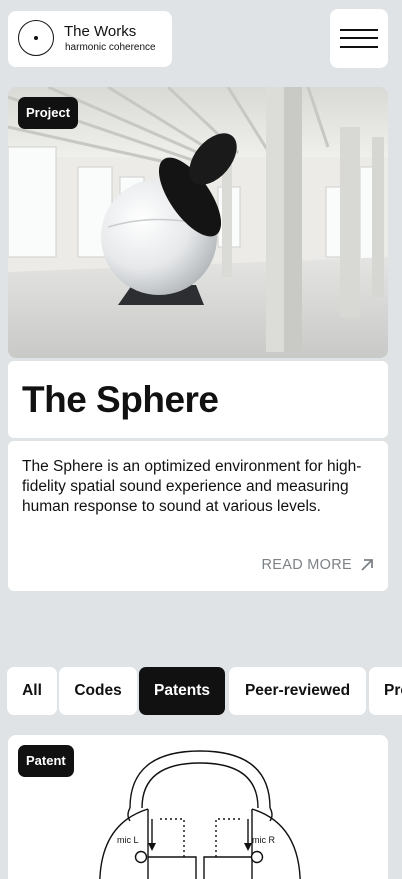 The image size is (402, 879). I want to click on filter-peer-reviewed: Peer-reviewed, so click(297, 691).